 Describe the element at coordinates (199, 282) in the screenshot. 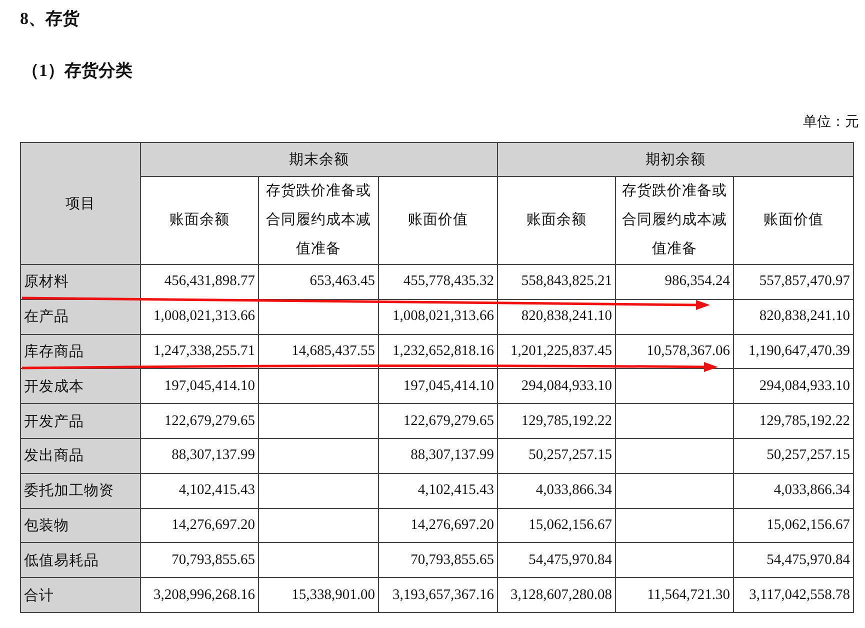

I see `table-cell: 456,431,898.77` at that location.